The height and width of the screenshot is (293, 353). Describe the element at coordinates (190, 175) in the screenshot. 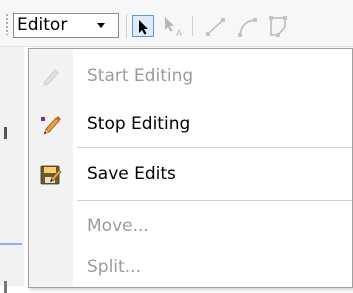

I see `menu-item-save-edits: Save Edits` at that location.